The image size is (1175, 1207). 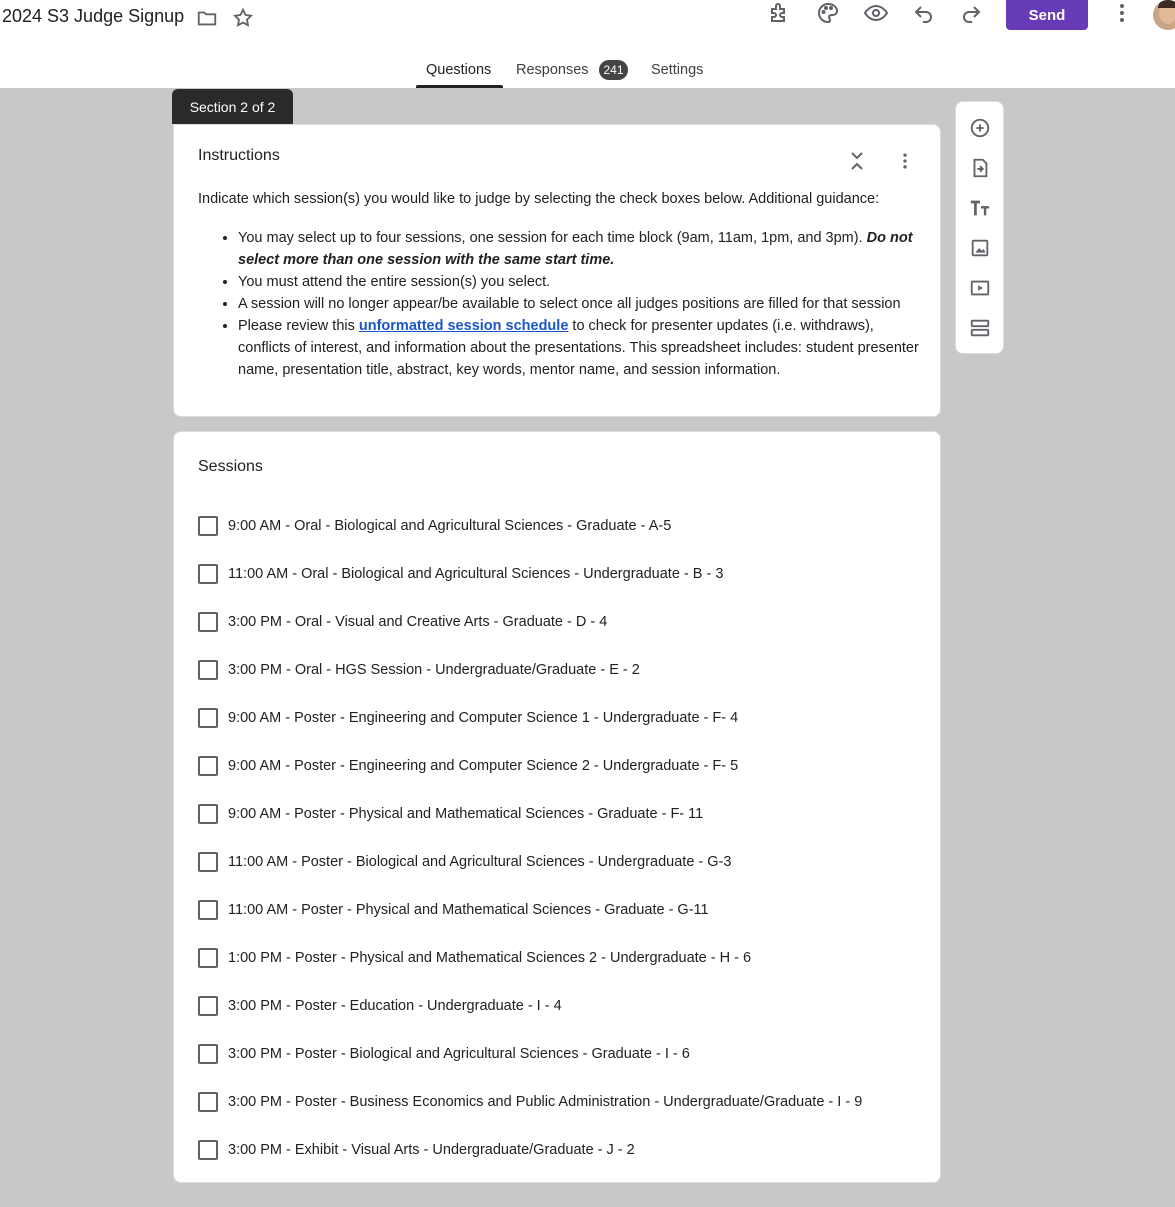 What do you see at coordinates (613, 70) in the screenshot?
I see `responses-count-badge: 241` at bounding box center [613, 70].